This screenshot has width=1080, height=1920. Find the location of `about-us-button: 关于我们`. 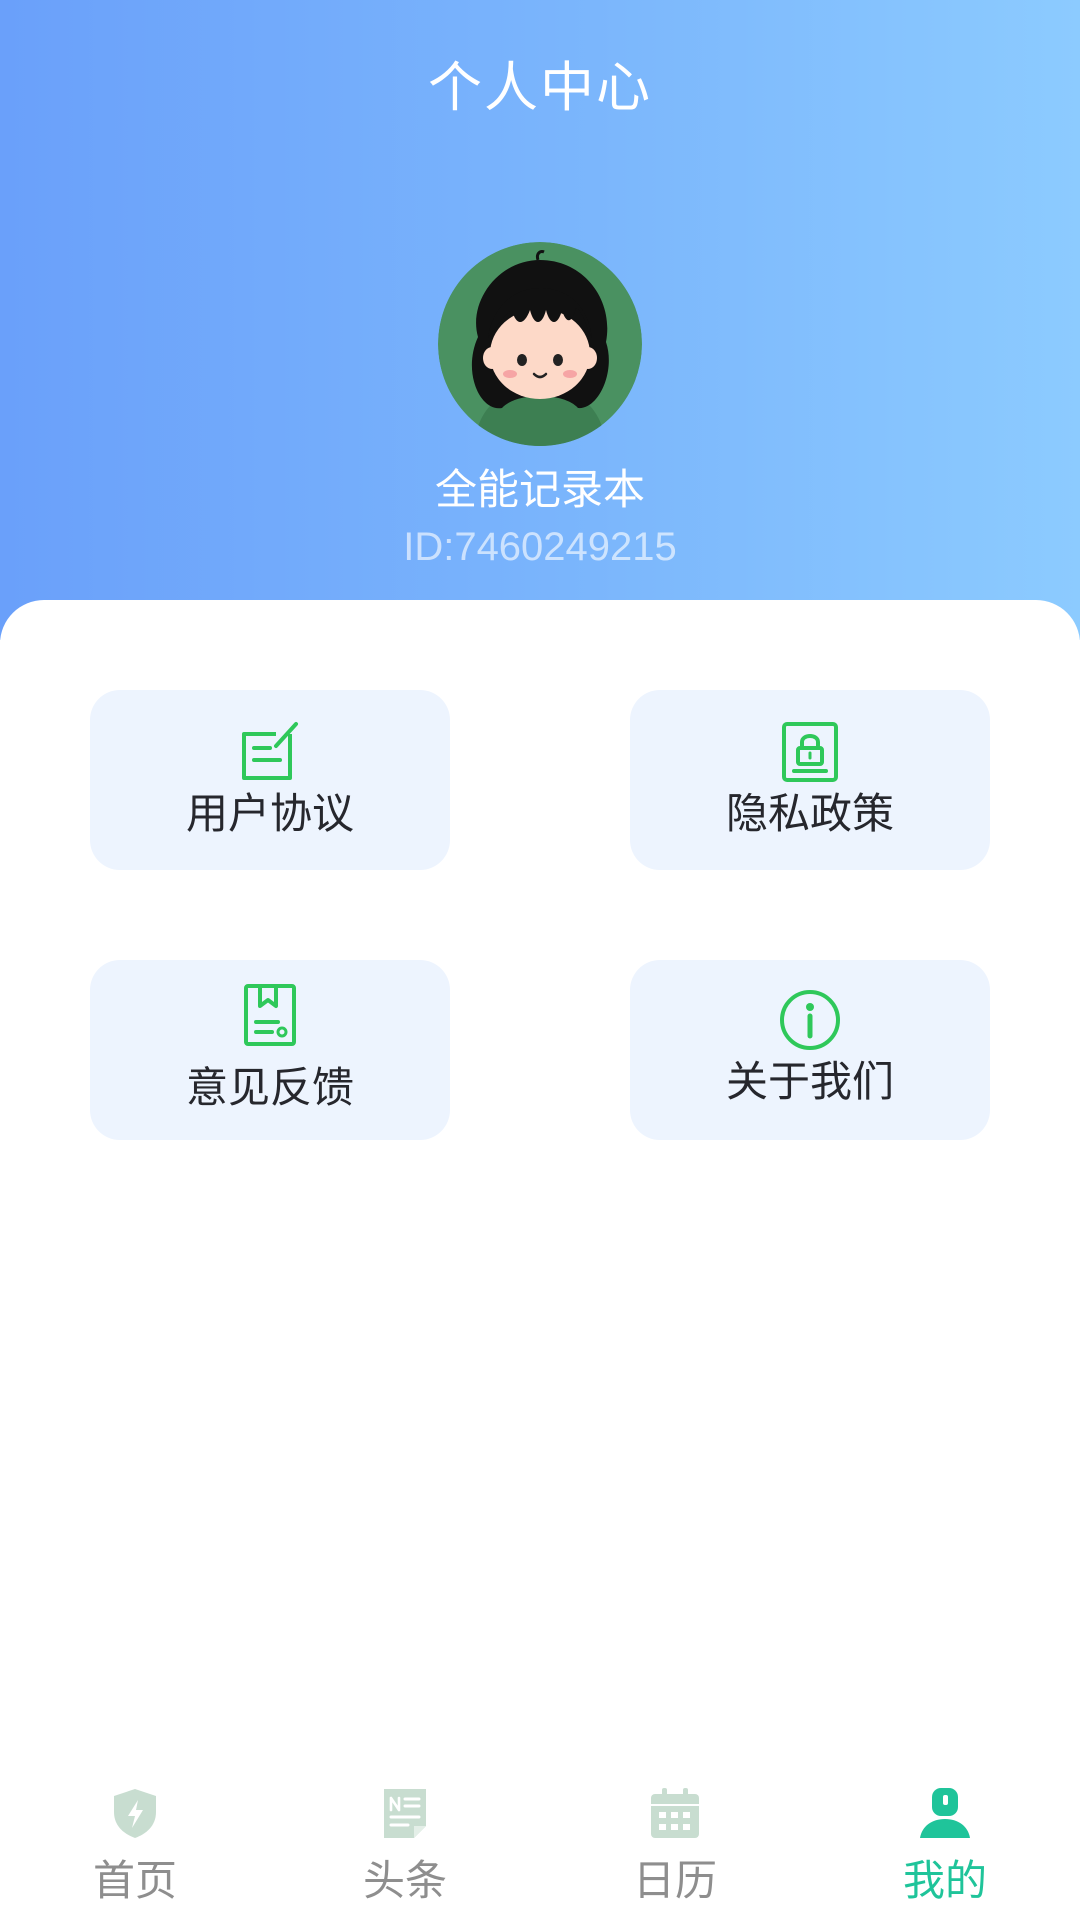

about-us-button: 关于我们 is located at coordinates (810, 1050).